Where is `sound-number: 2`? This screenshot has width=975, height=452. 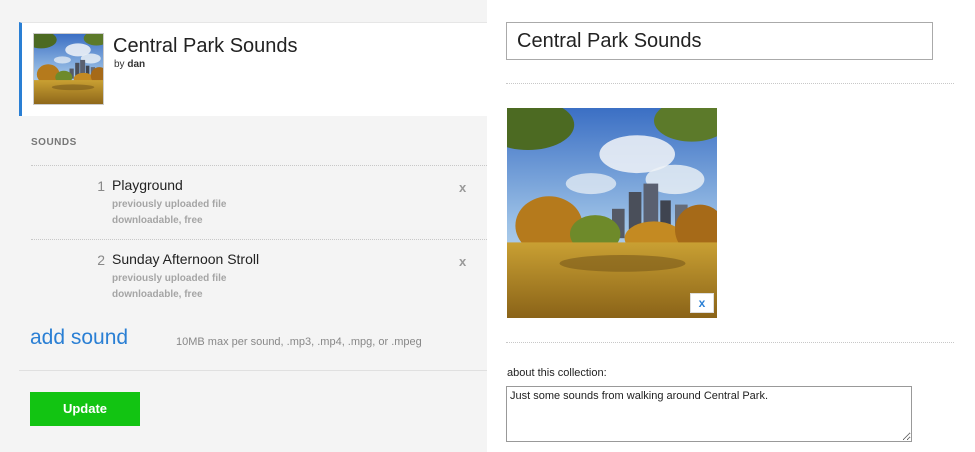
sound-number: 2 is located at coordinates (101, 260).